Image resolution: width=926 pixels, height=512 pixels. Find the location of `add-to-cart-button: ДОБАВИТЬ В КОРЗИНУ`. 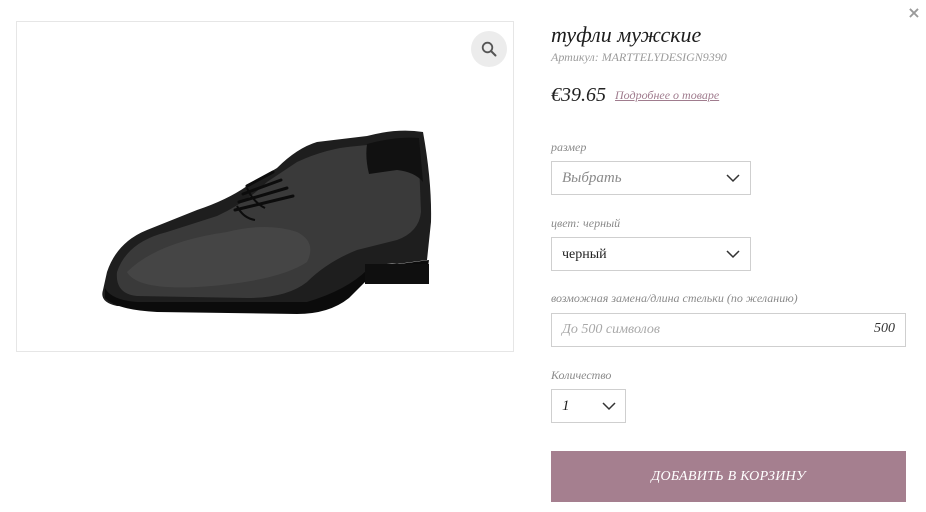

add-to-cart-button: ДОБАВИТЬ В КОРЗИНУ is located at coordinates (728, 476).